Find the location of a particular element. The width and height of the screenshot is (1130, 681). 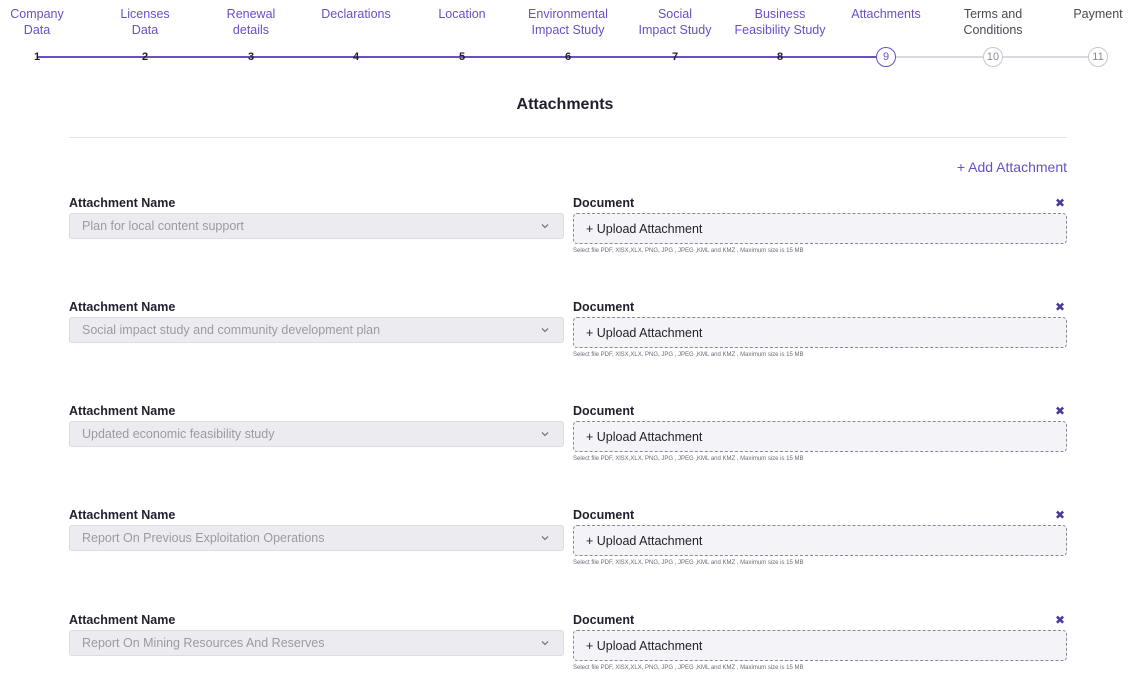

step-licenses-data: Licenses Data 2 is located at coordinates (145, 38).